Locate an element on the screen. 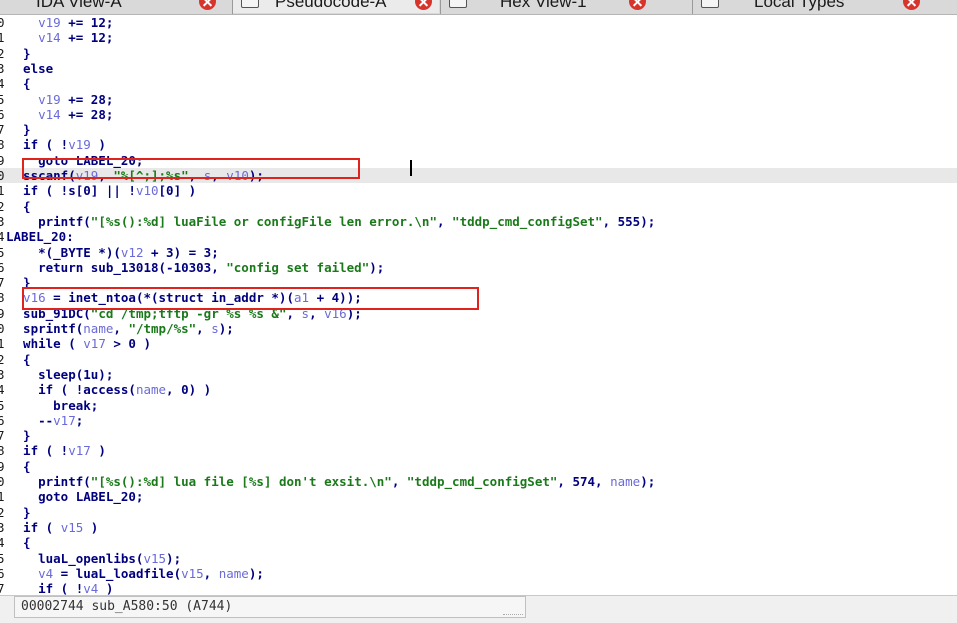  code-token: printf( is located at coordinates (49, 221).